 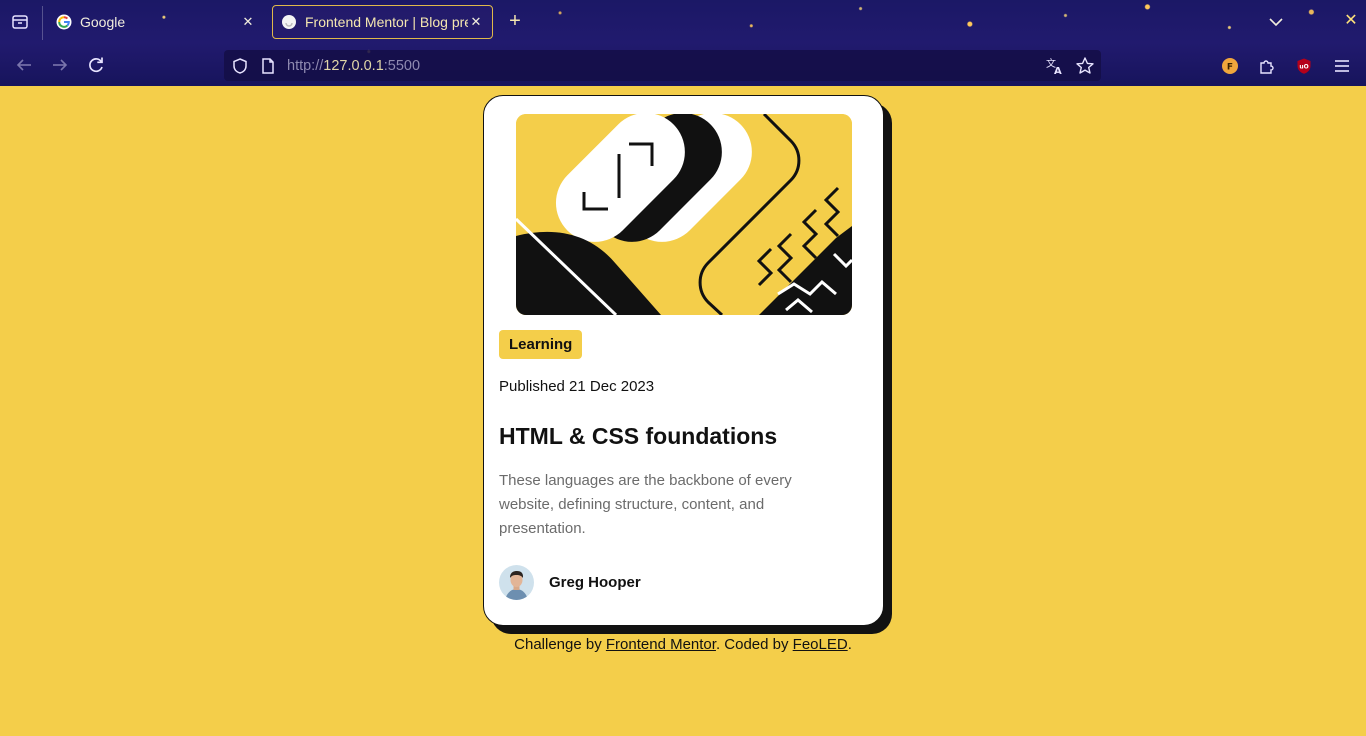 I want to click on firefox-view-icon, so click(x=20, y=22).